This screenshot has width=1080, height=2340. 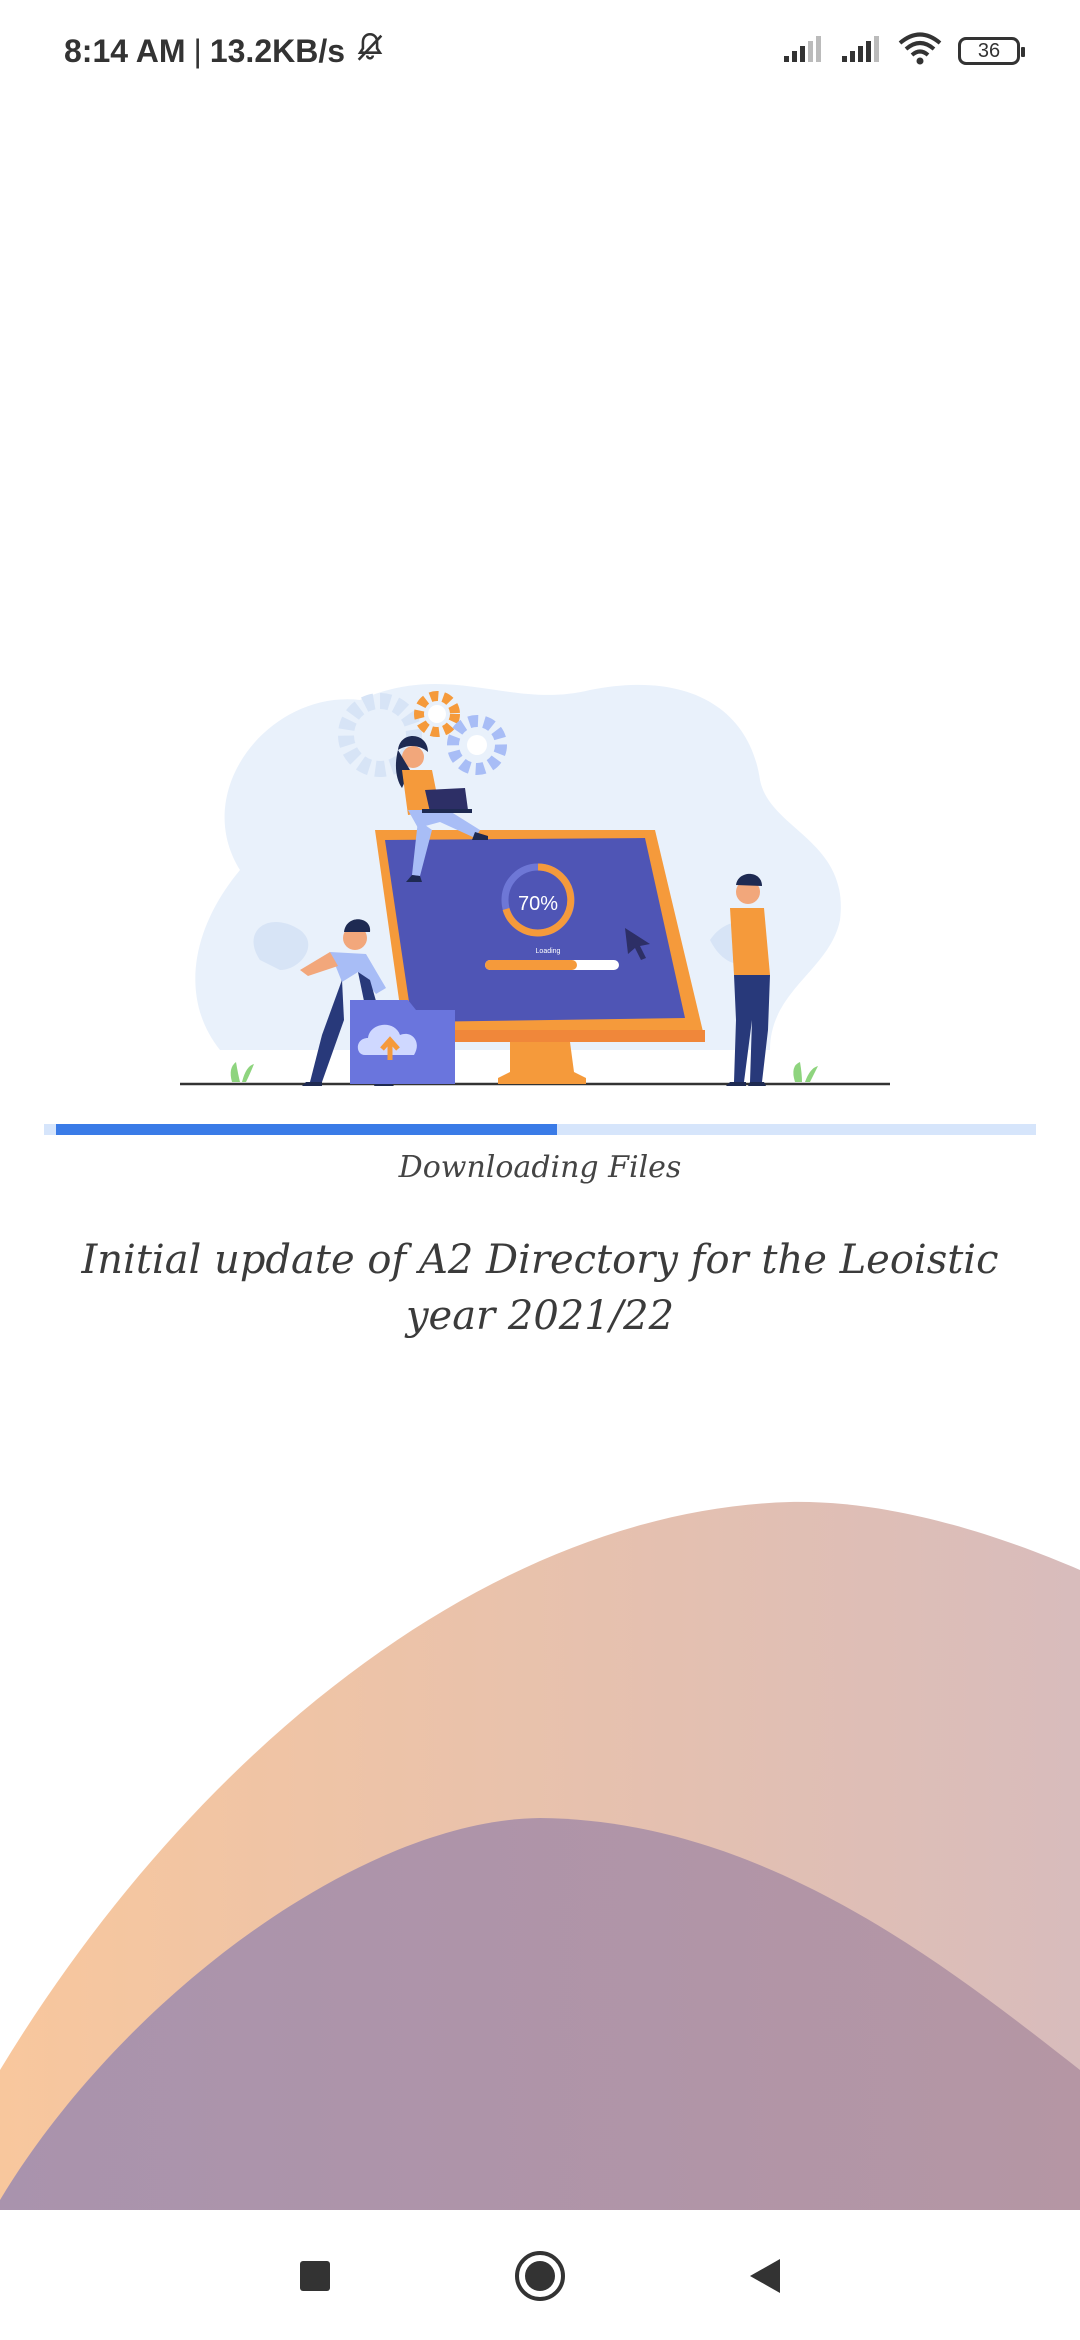 I want to click on battery-icon: 36, so click(x=991, y=51).